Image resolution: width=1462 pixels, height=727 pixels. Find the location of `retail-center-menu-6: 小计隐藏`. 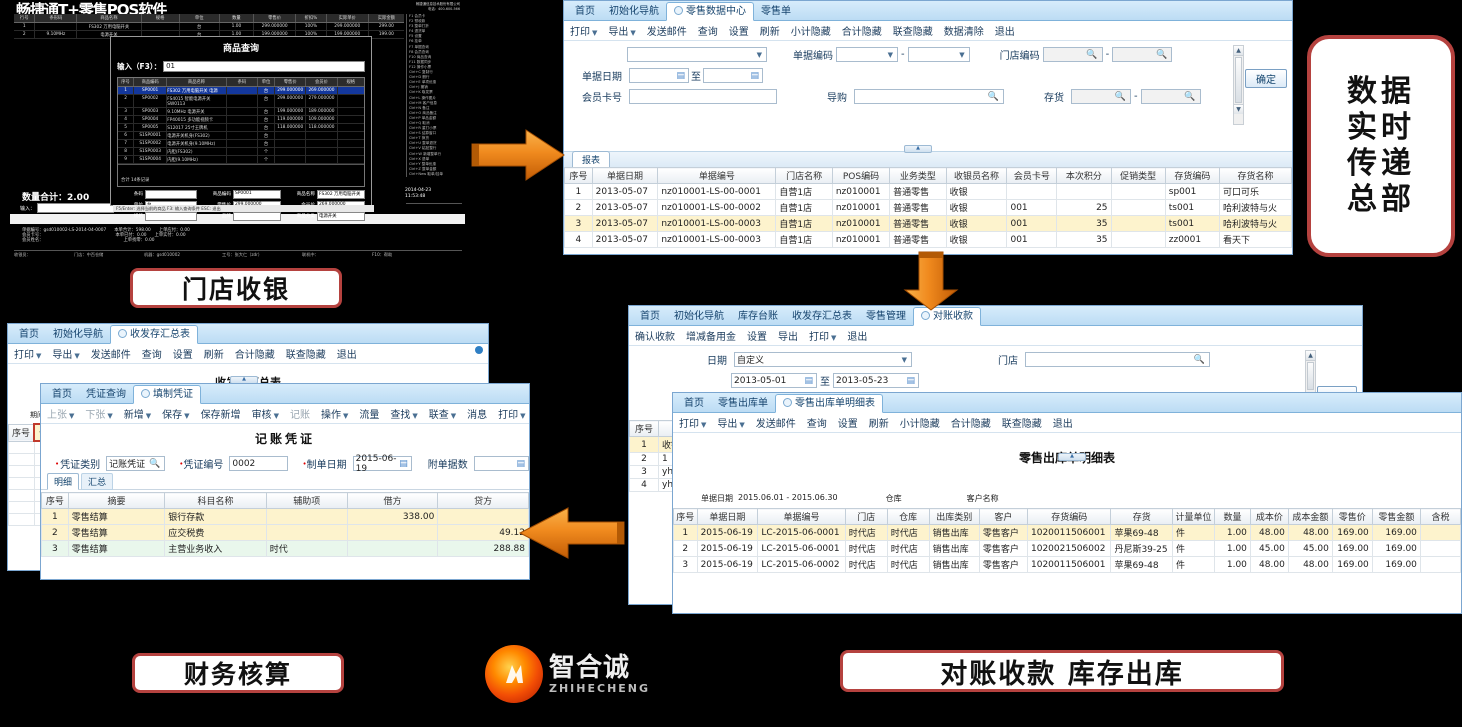

retail-center-menu-6: 小计隐藏 is located at coordinates (811, 30).